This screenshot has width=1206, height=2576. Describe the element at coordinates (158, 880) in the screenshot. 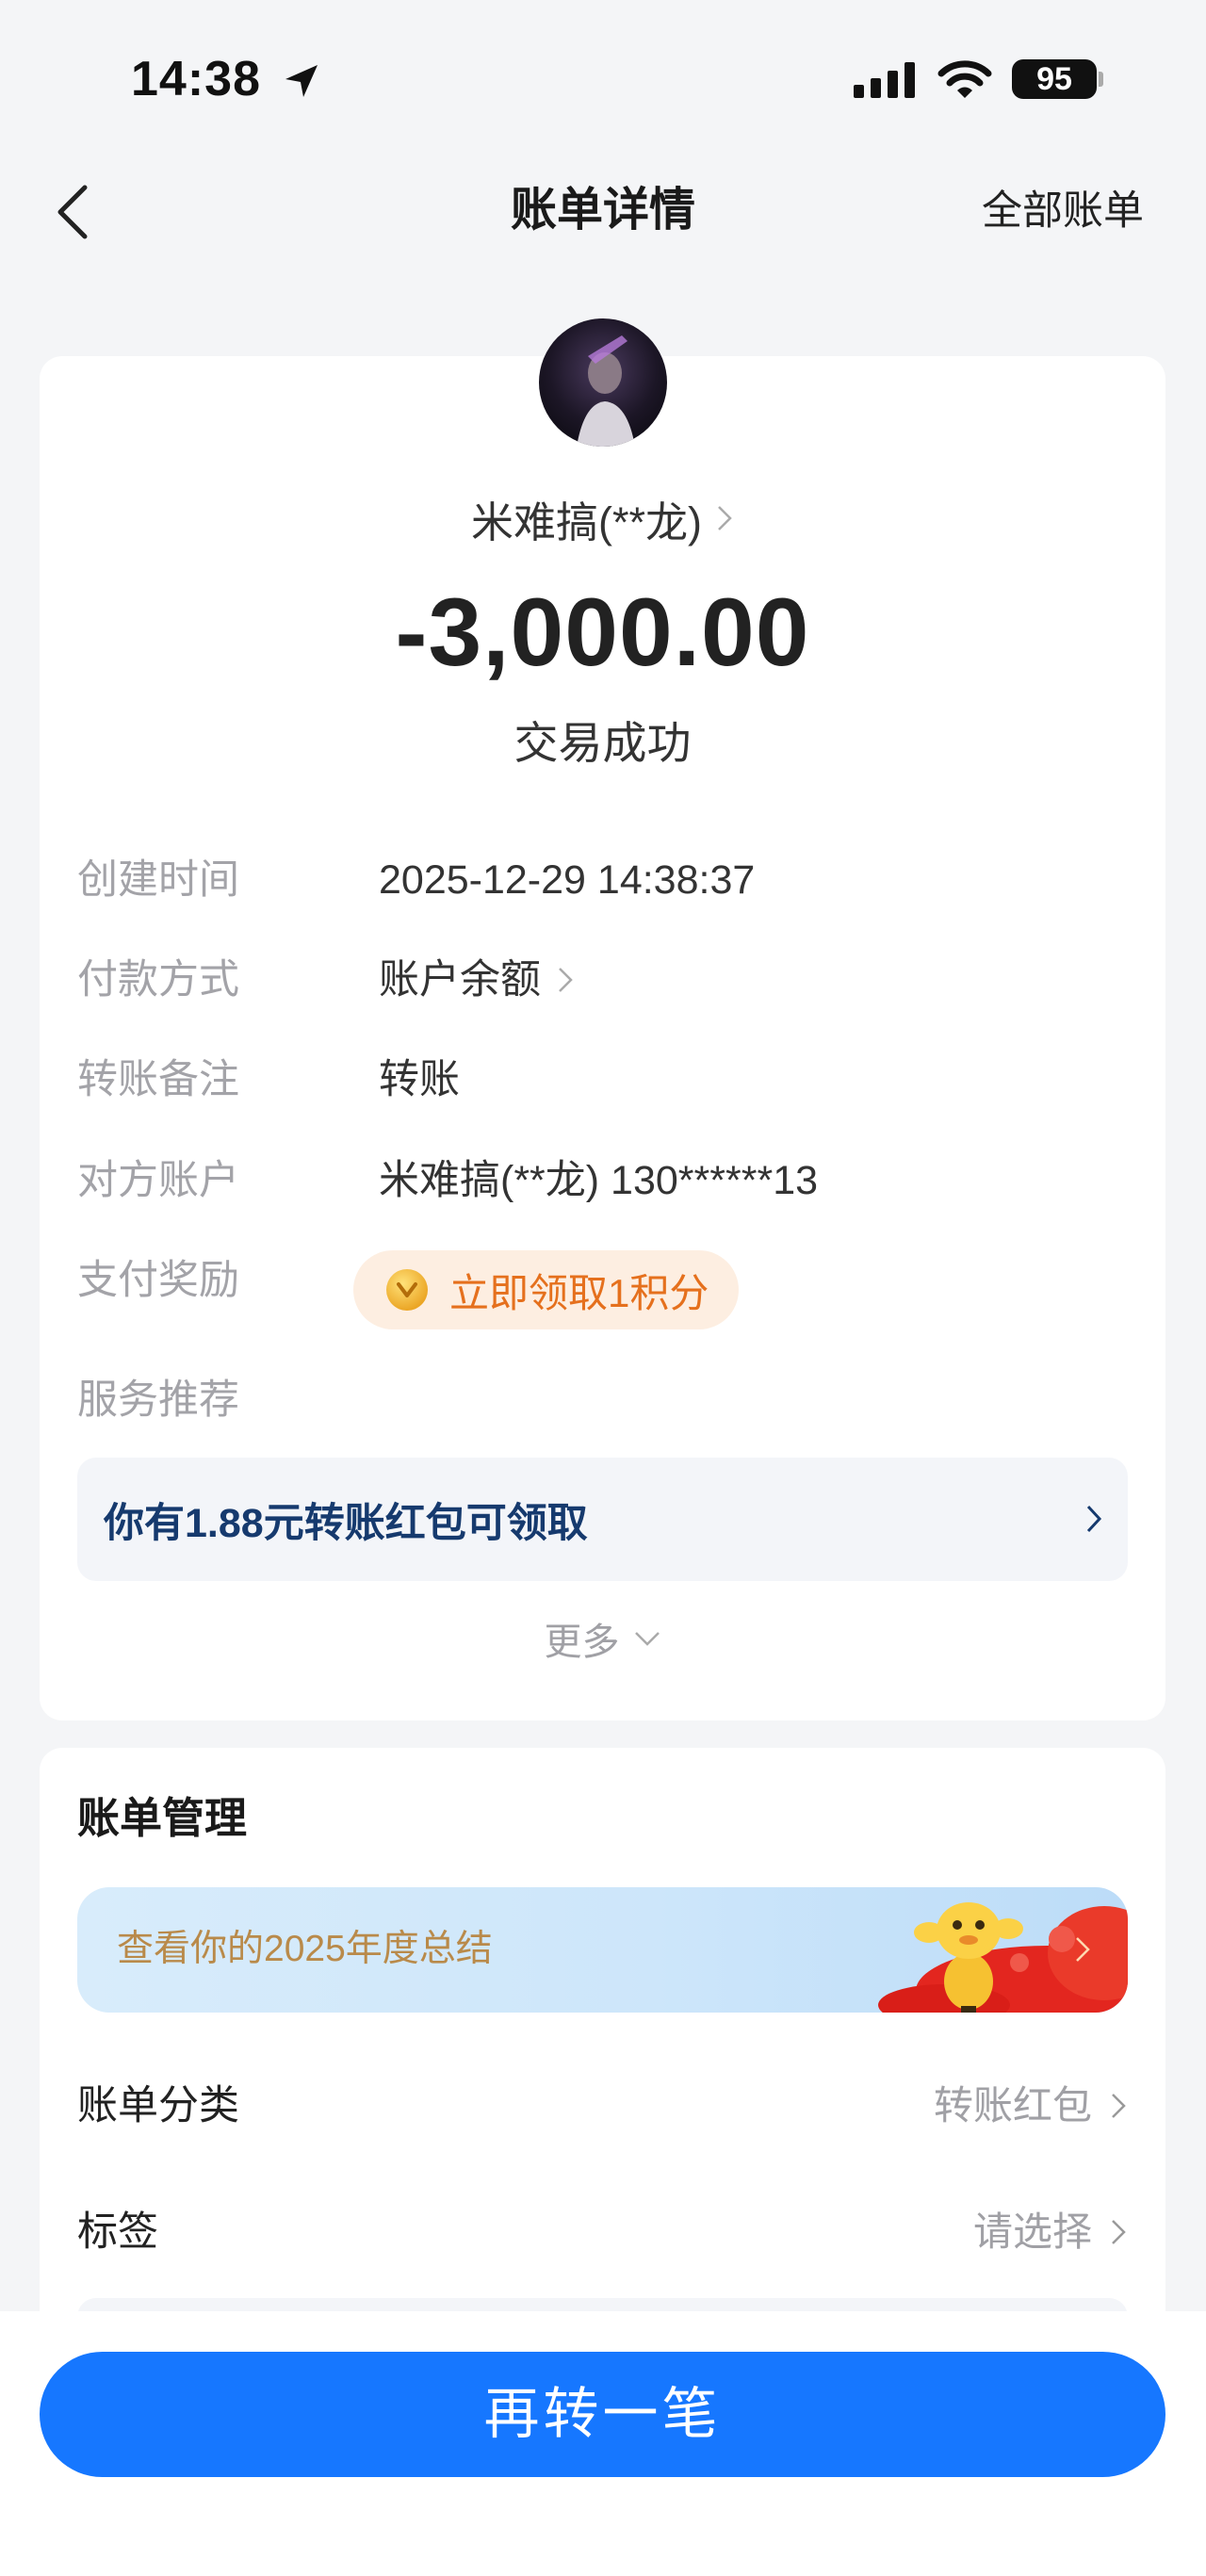

I see `detail-label: 创建时间` at that location.